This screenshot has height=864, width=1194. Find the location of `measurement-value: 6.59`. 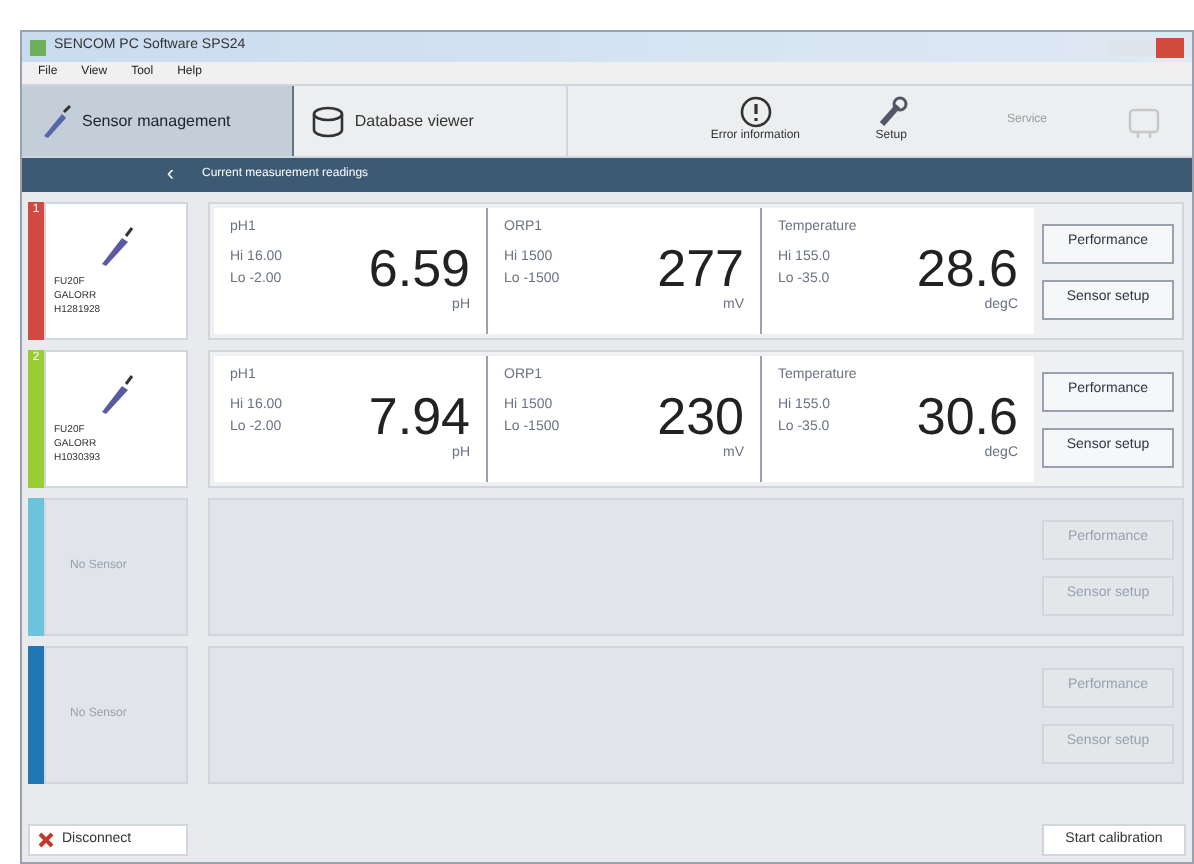

measurement-value: 6.59 is located at coordinates (419, 268).